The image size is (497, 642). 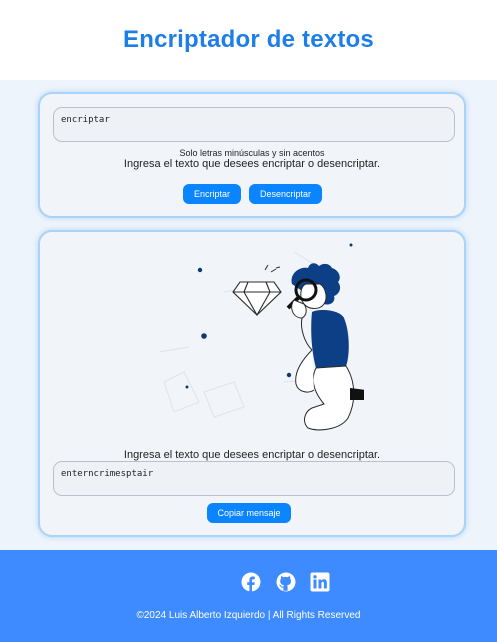 What do you see at coordinates (212, 194) in the screenshot?
I see `encrypt-button: Encriptar` at bounding box center [212, 194].